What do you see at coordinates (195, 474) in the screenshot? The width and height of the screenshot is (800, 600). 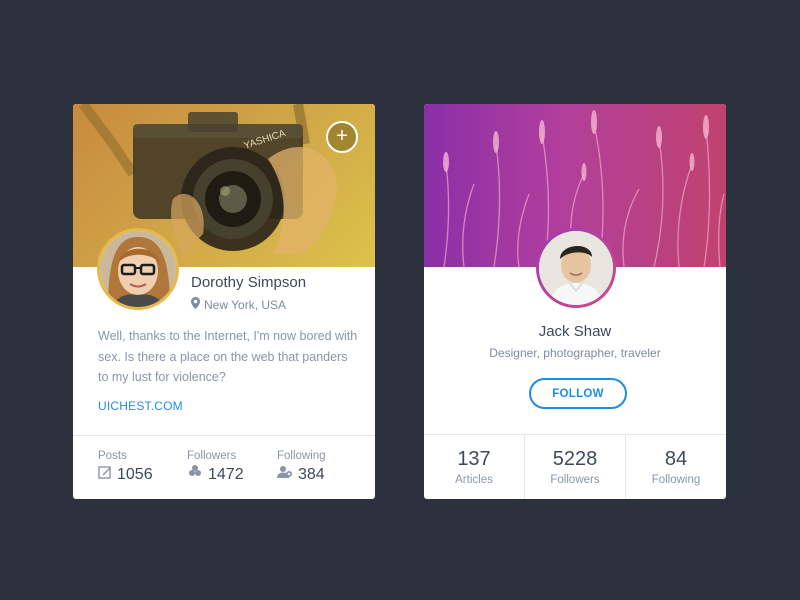 I see `followers-icon` at bounding box center [195, 474].